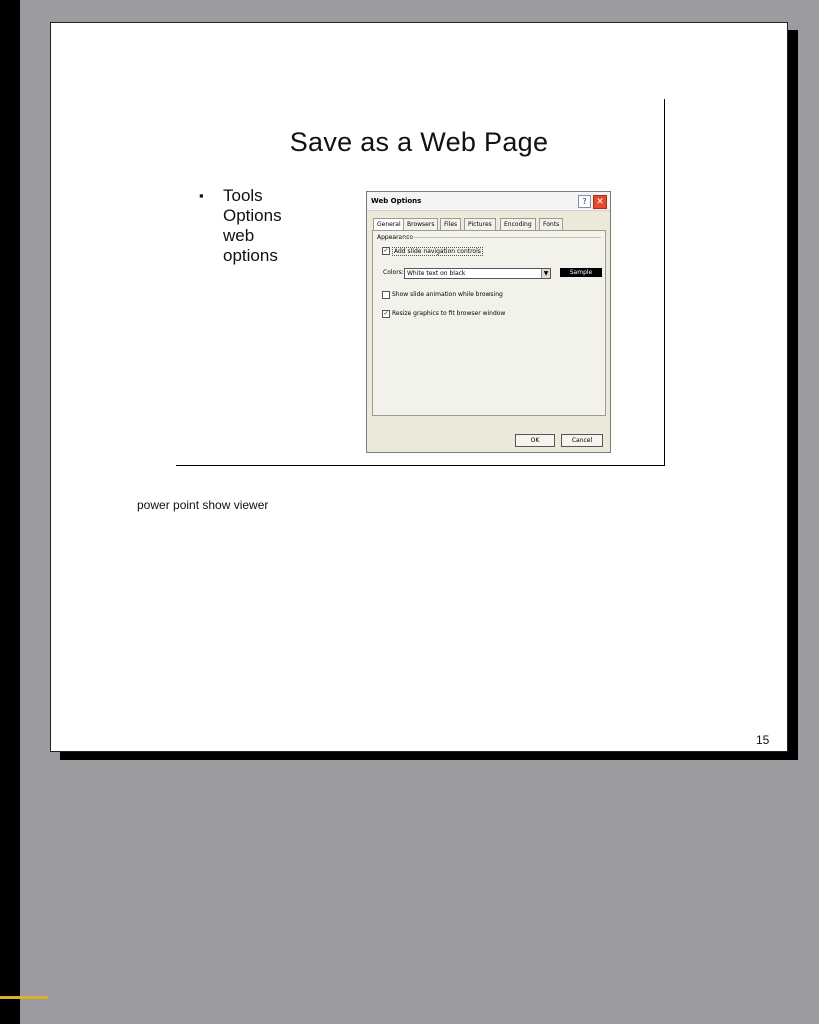  I want to click on chevron-down-icon: ▼, so click(545, 273).